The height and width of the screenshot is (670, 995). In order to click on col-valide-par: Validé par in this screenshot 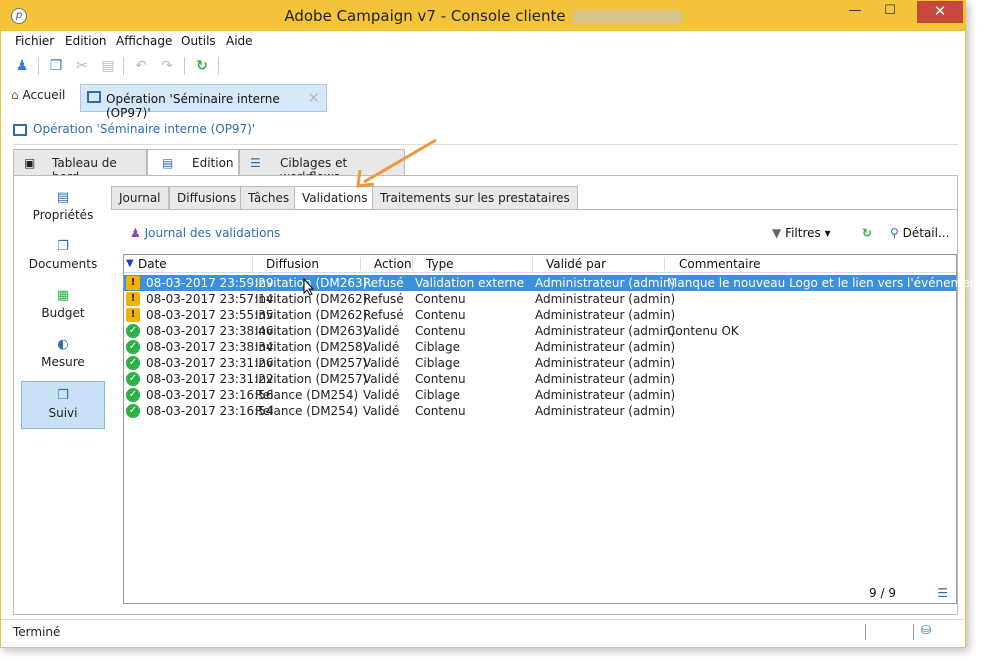, I will do `click(576, 264)`.